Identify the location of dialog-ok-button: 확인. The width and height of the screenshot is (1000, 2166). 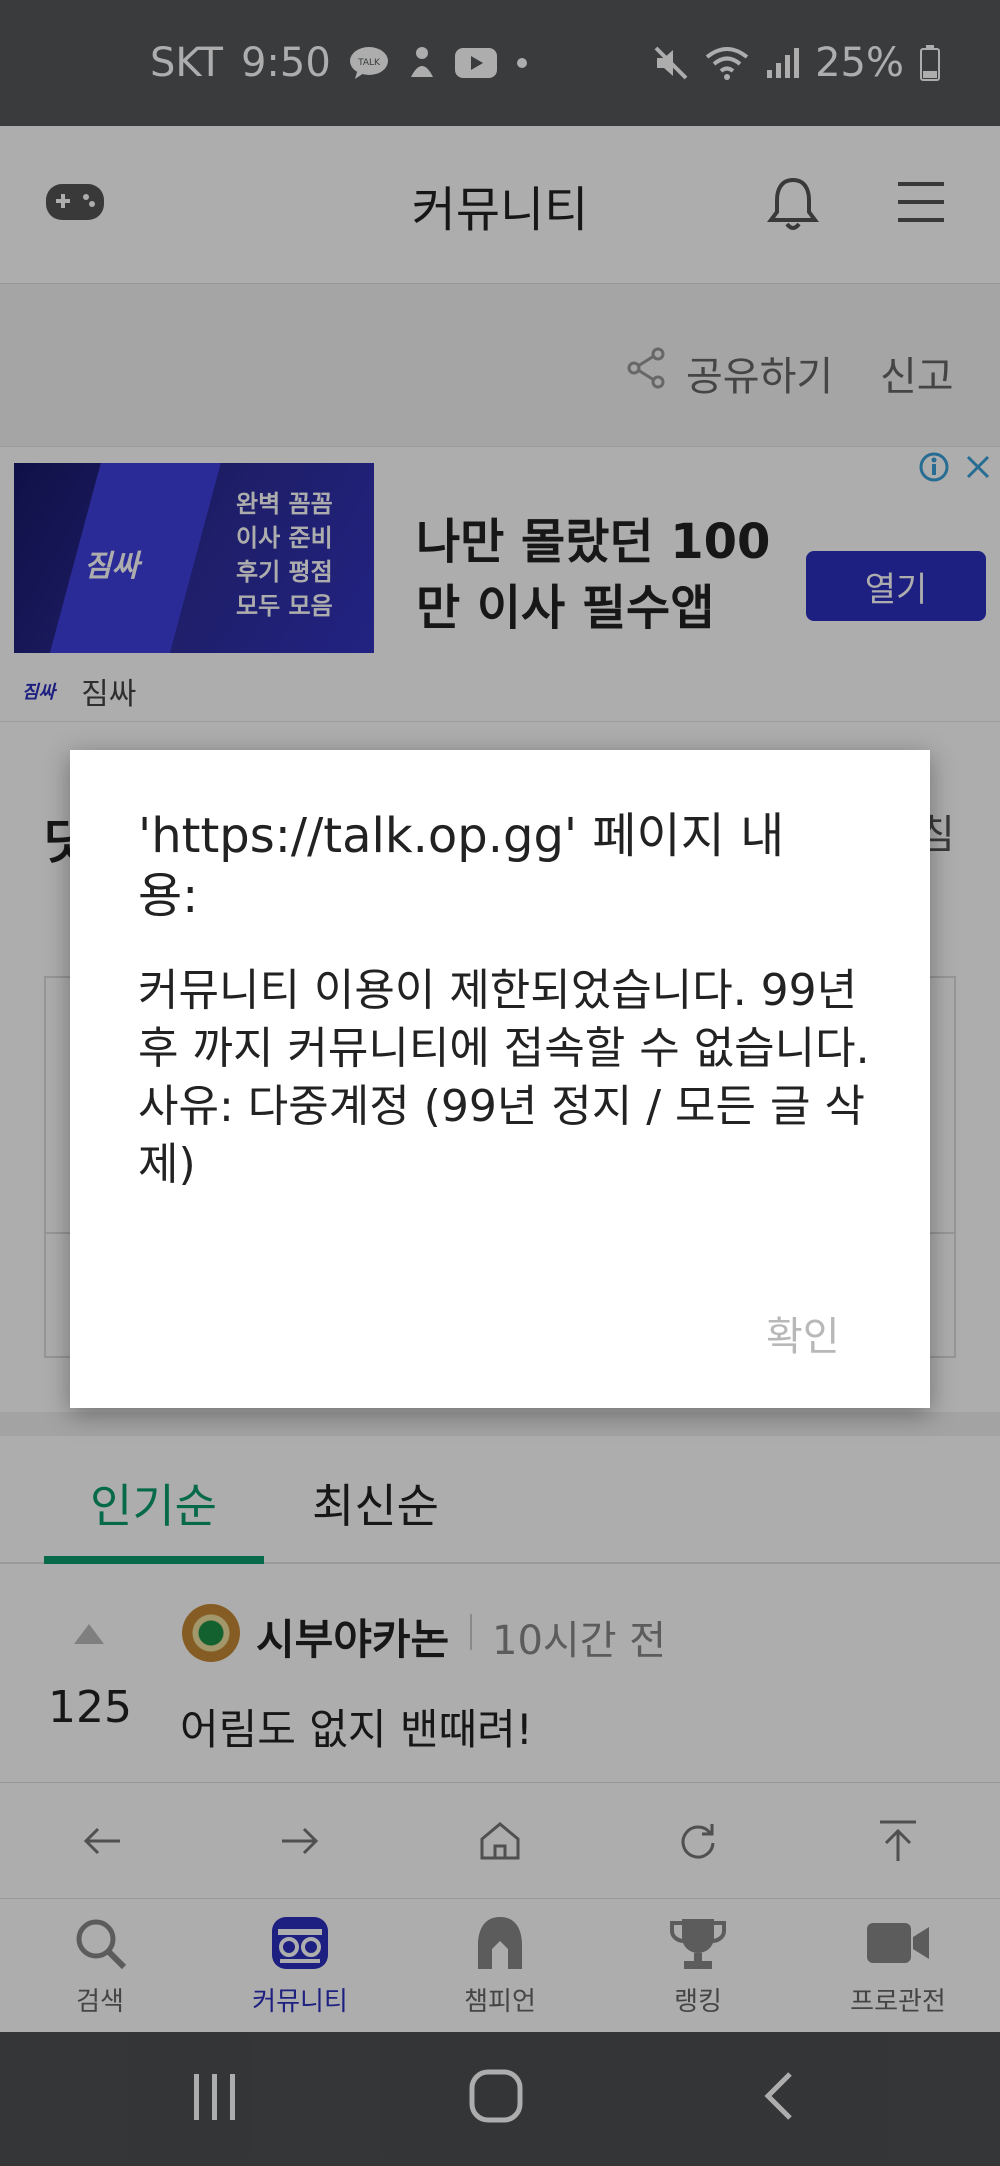
(803, 1333).